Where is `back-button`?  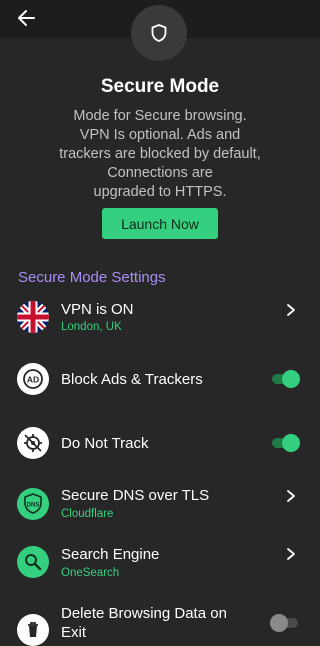 back-button is located at coordinates (27, 18).